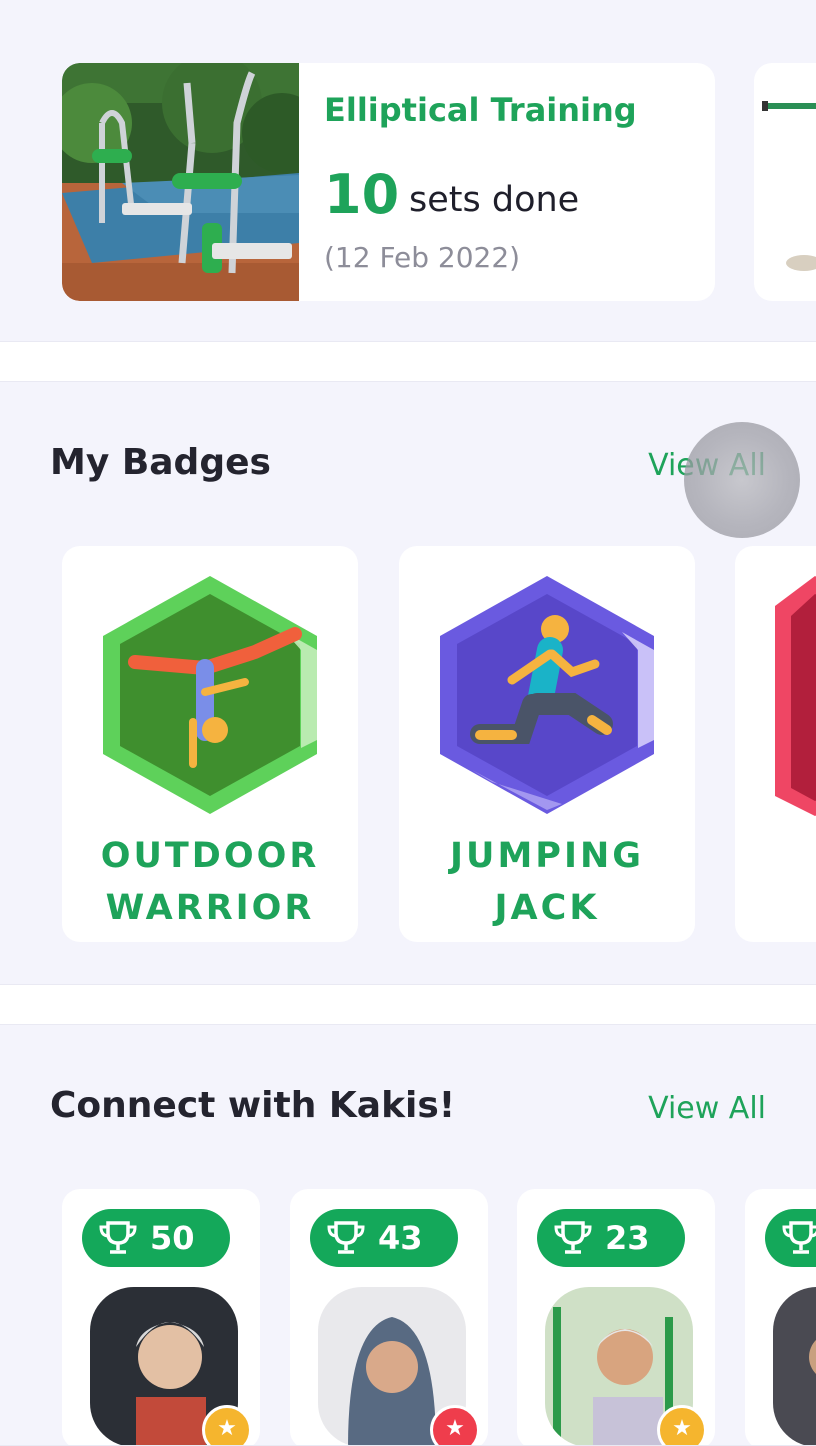  Describe the element at coordinates (180, 182) in the screenshot. I see `elliptical-photo` at that location.